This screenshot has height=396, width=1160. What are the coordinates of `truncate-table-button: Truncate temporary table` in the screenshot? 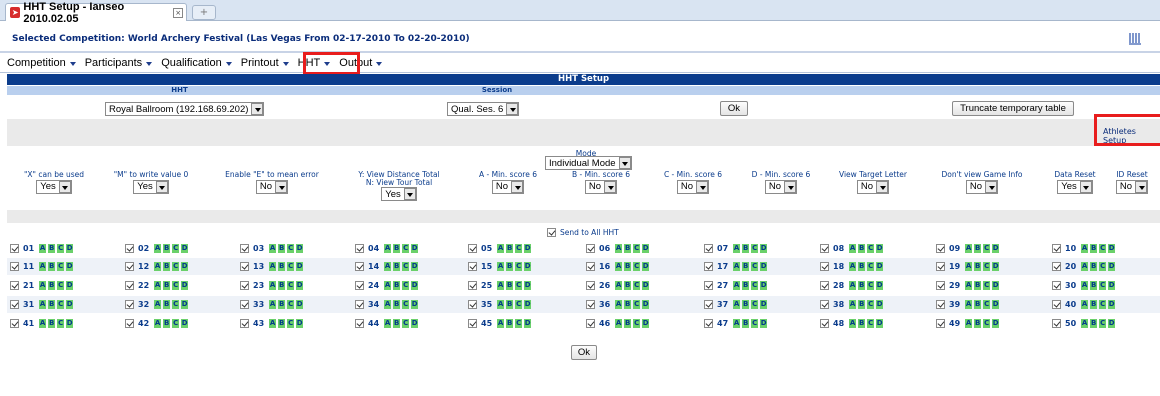 It's located at (1013, 108).